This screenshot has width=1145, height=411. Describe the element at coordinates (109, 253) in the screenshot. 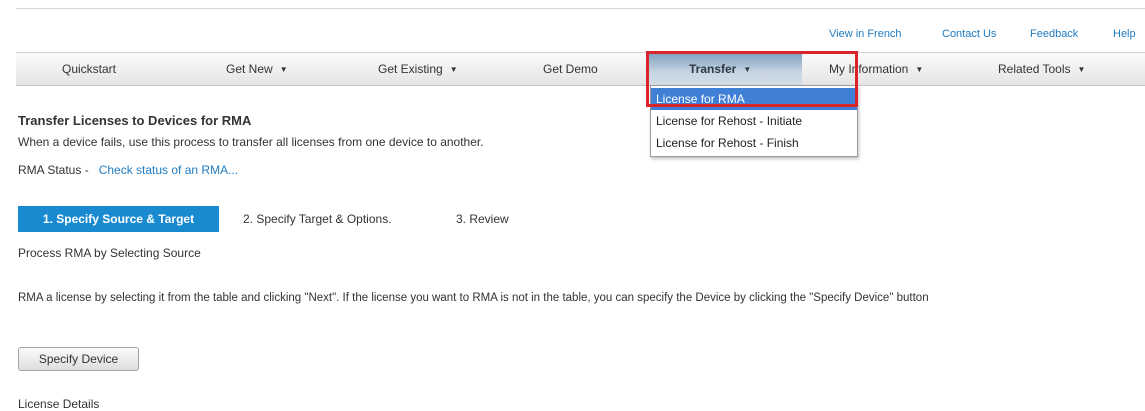

I see `section-heading: Process RMA by Selecting Source` at that location.